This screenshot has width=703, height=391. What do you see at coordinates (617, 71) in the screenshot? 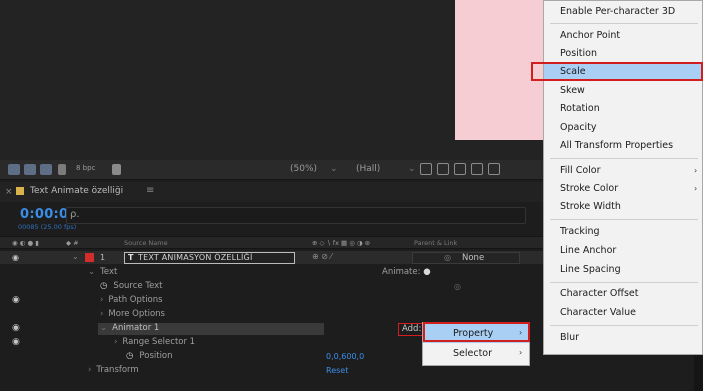
I see `scale-highlight-box` at bounding box center [617, 71].